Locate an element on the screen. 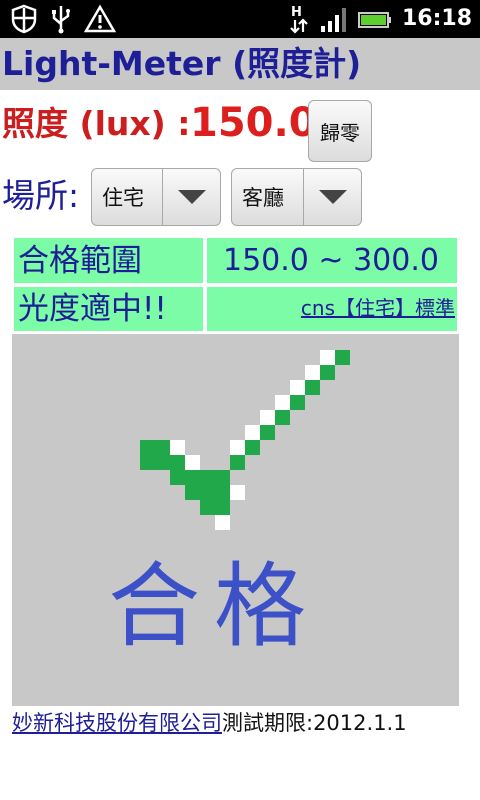  usb-icon is located at coordinates (61, 20).